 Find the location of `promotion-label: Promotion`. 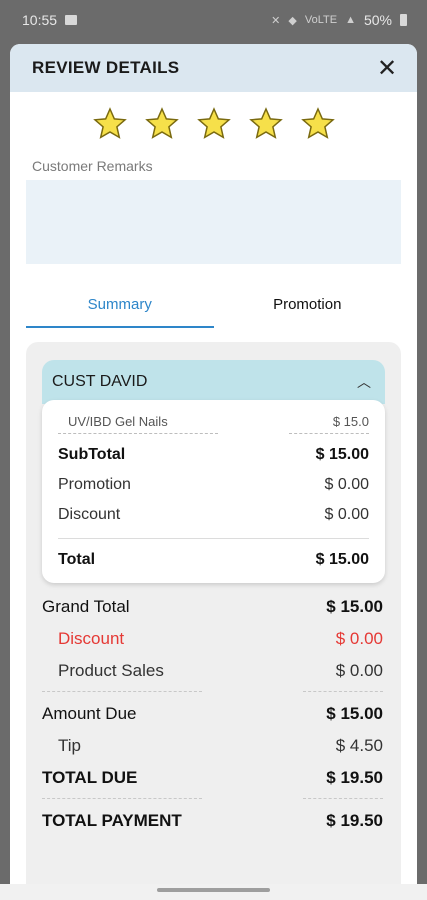

promotion-label: Promotion is located at coordinates (94, 484).